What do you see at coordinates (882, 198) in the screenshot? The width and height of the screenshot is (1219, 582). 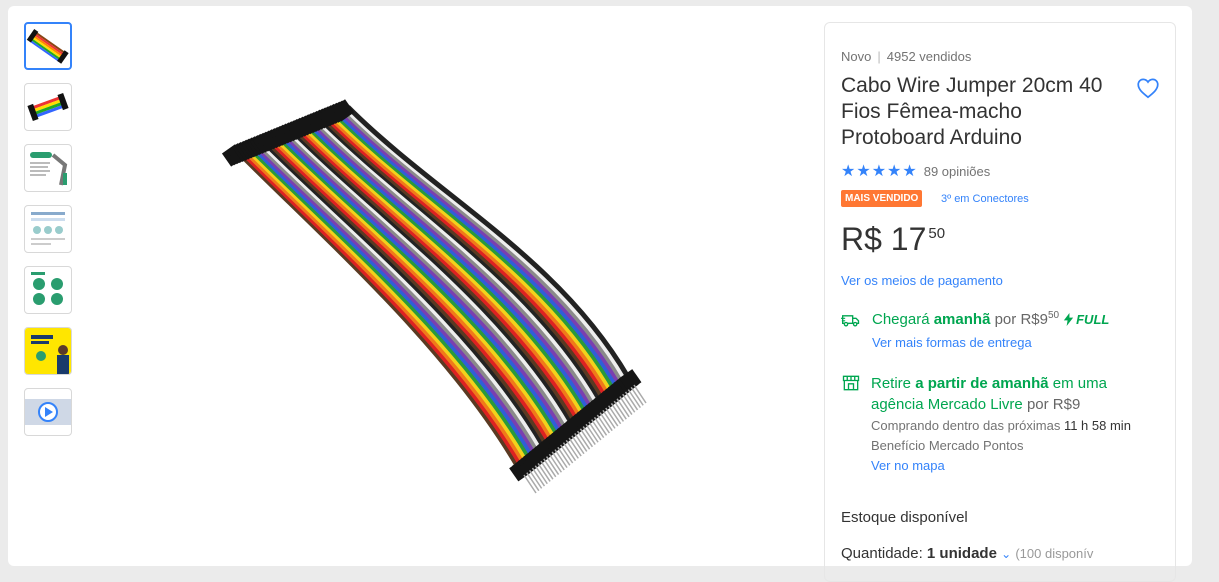 I see `best-seller-badge: MAIS VENDIDO` at bounding box center [882, 198].